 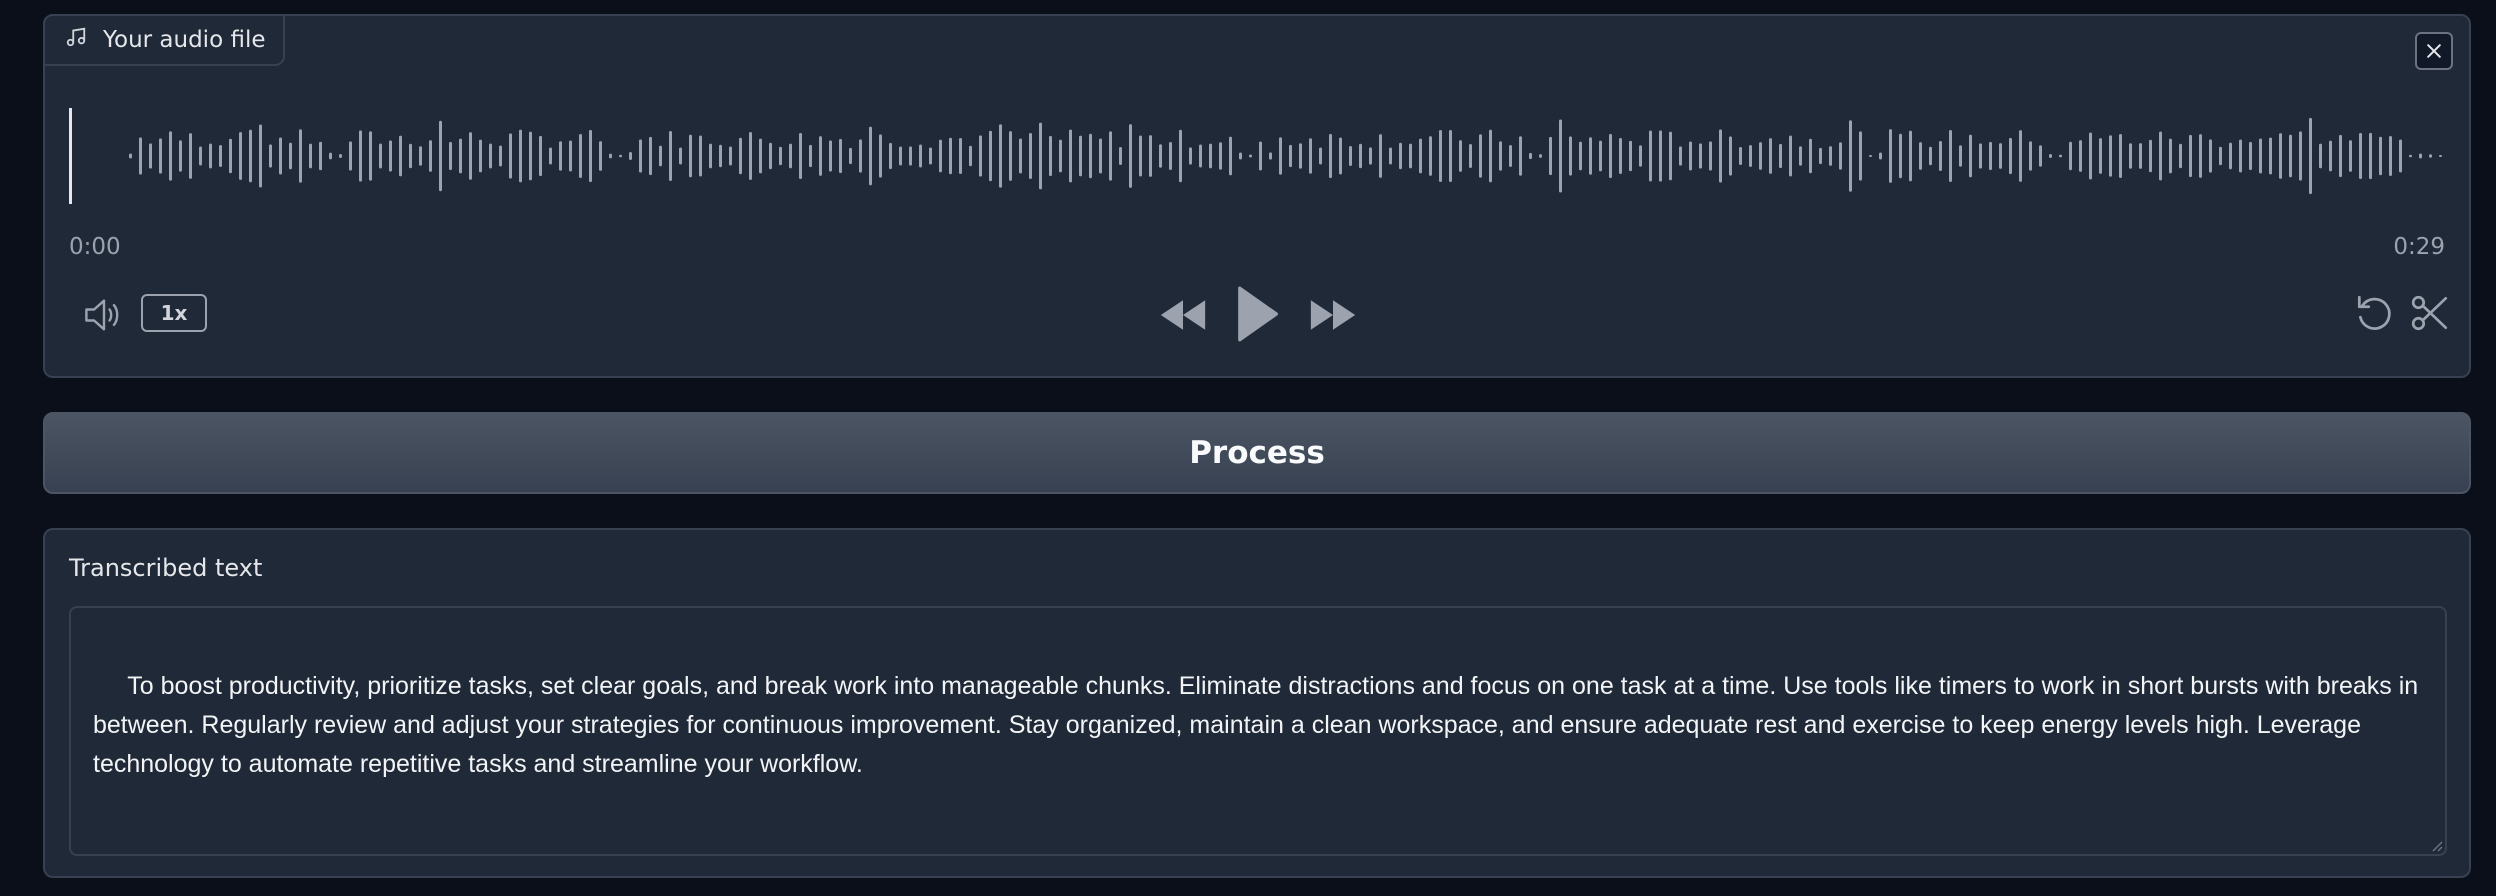 I want to click on resize-handle-icon, so click(x=2436, y=845).